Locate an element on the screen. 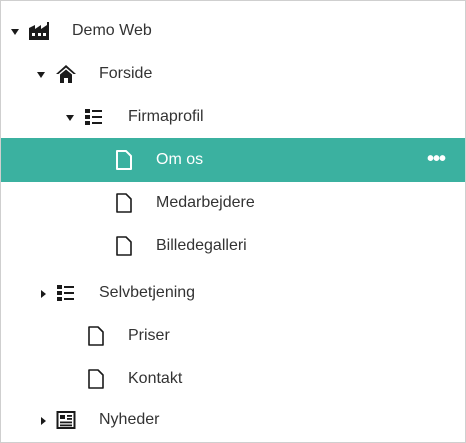  tree-node-label: Forside is located at coordinates (126, 73).